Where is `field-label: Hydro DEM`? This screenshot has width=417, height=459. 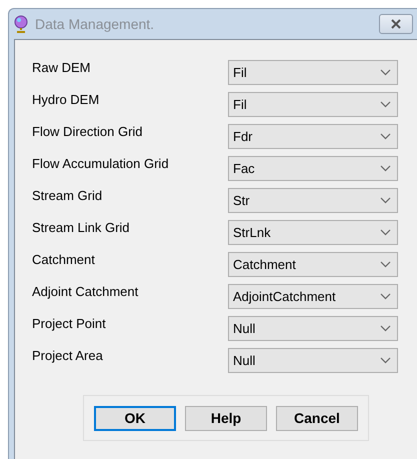
field-label: Hydro DEM is located at coordinates (66, 99).